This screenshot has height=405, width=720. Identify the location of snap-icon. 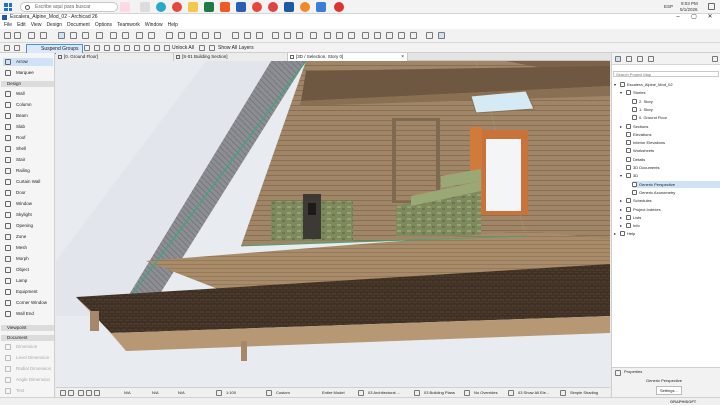
(125, 35).